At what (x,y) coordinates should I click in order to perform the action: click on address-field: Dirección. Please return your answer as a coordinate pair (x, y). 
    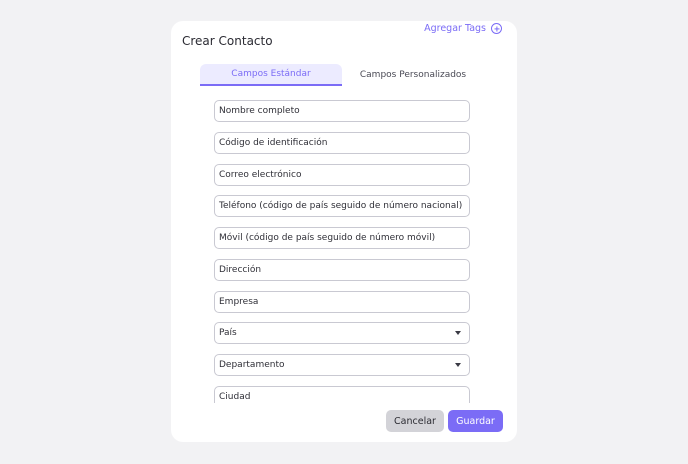
    Looking at the image, I should click on (342, 270).